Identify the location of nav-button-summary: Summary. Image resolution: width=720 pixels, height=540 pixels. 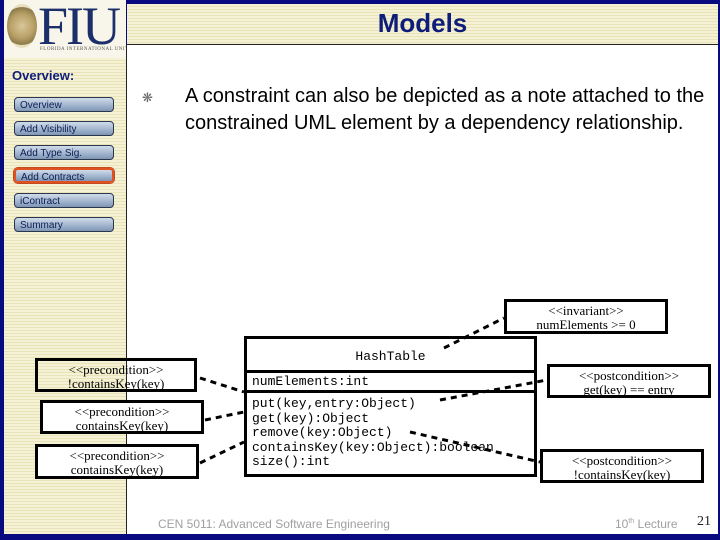
(64, 224).